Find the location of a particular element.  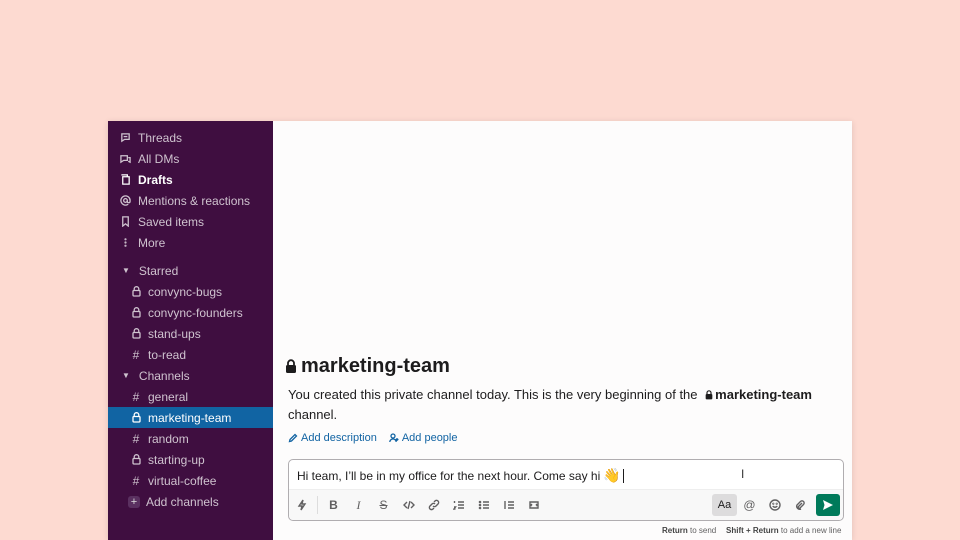

send-hint-key: Return is located at coordinates (675, 530).